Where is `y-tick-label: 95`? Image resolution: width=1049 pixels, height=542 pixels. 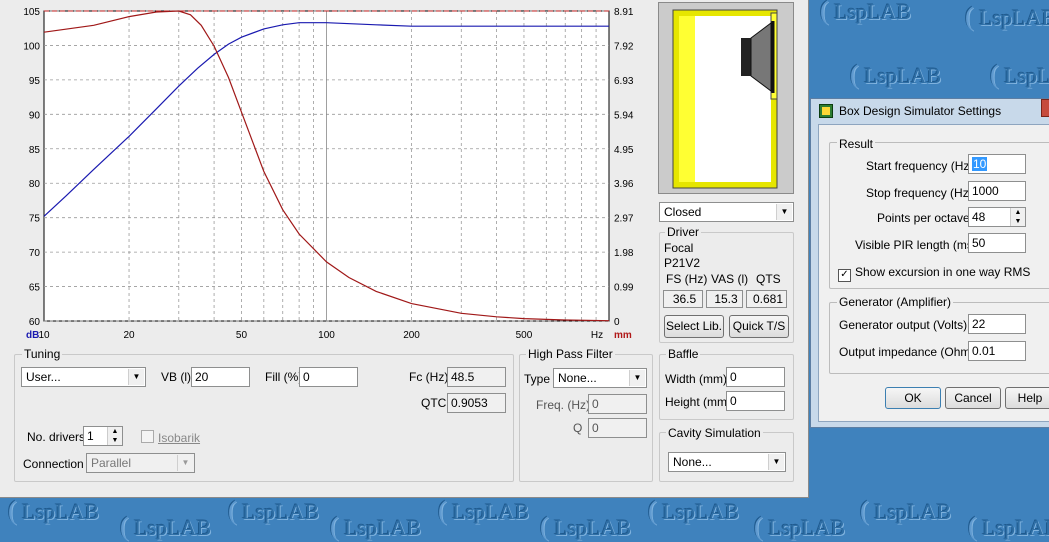
y-tick-label: 95 is located at coordinates (35, 81).